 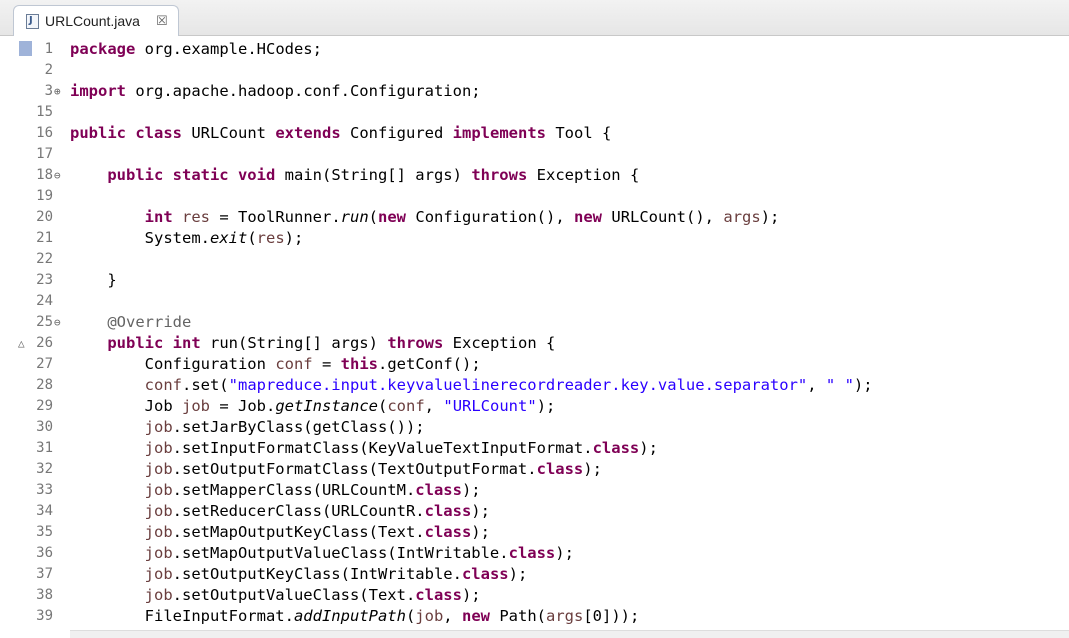 I want to click on code-token: Job, so click(x=121, y=406).